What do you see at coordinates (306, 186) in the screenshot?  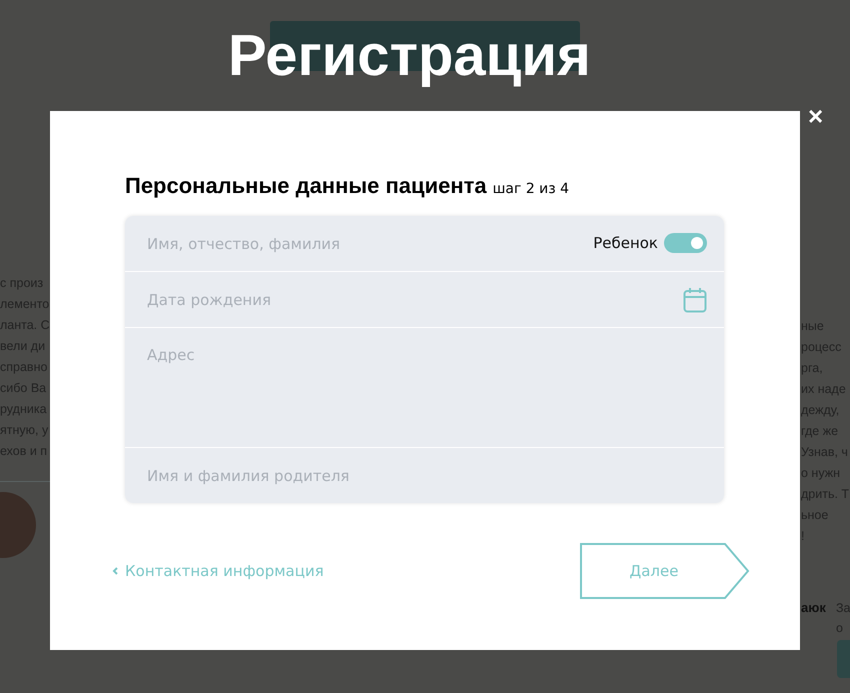 I see `form-heading: Персональные данные пациента` at bounding box center [306, 186].